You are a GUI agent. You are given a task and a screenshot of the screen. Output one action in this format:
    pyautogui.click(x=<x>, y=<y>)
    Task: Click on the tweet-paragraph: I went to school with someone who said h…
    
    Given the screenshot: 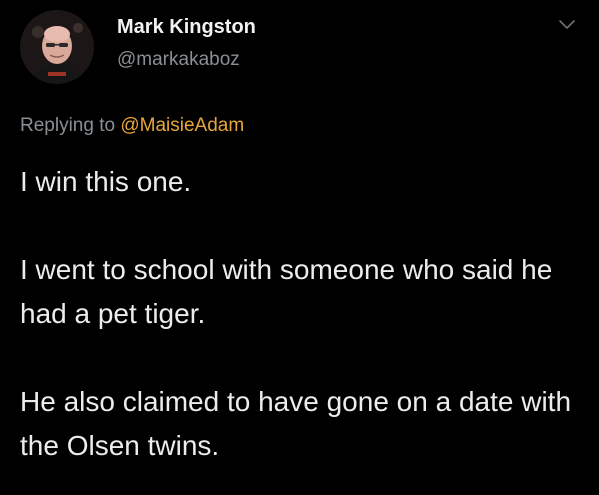 What is the action you would take?
    pyautogui.click(x=286, y=291)
    